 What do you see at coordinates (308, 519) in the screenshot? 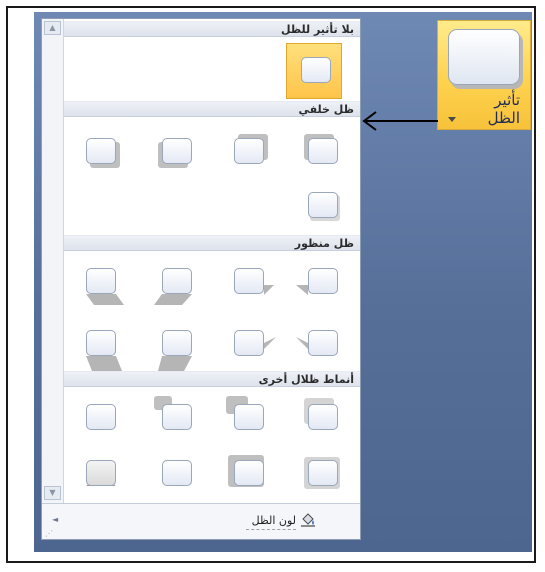
I see `paint-bucket-icon` at bounding box center [308, 519].